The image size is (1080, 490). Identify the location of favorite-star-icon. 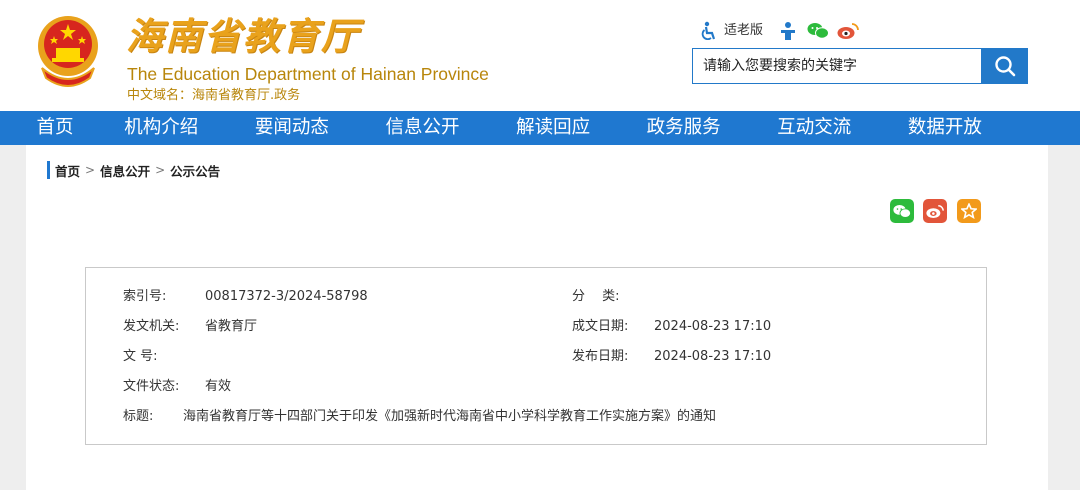
(969, 211).